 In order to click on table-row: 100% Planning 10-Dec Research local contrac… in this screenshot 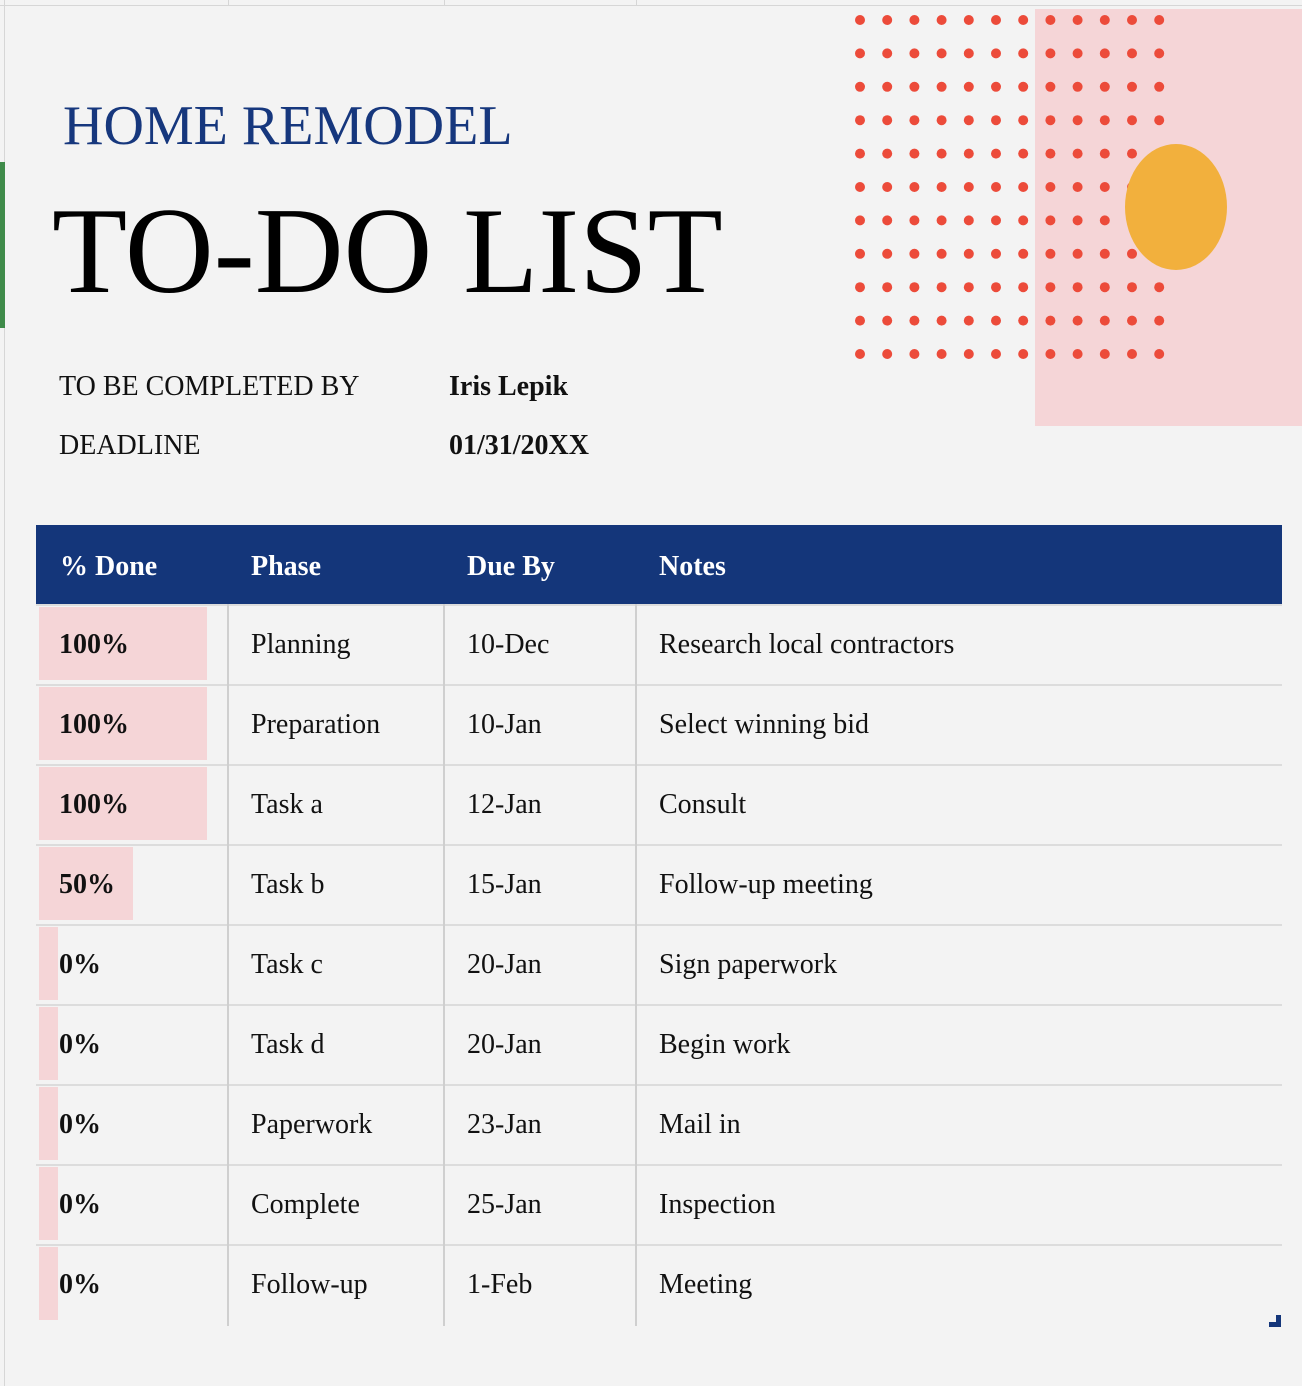, I will do `click(659, 644)`.